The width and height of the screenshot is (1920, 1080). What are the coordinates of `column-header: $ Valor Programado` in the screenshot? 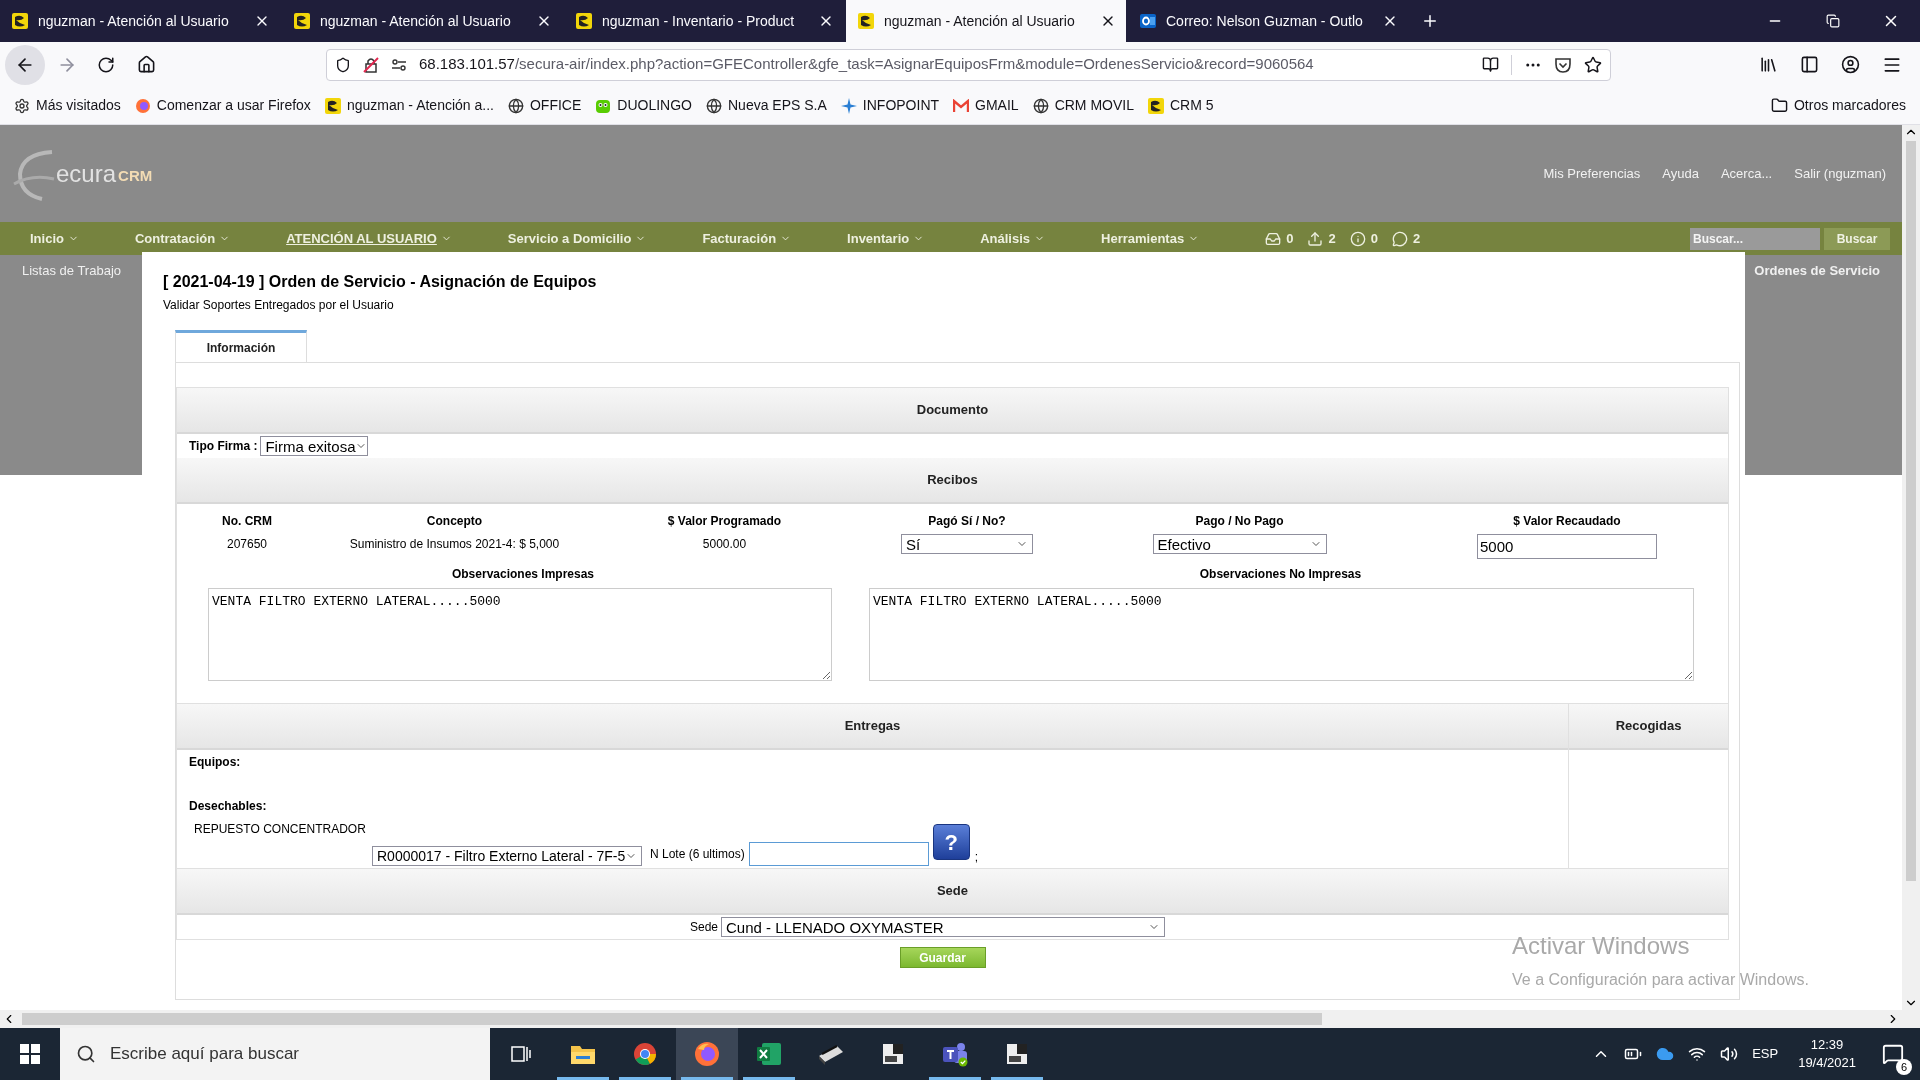 It's located at (724, 521).